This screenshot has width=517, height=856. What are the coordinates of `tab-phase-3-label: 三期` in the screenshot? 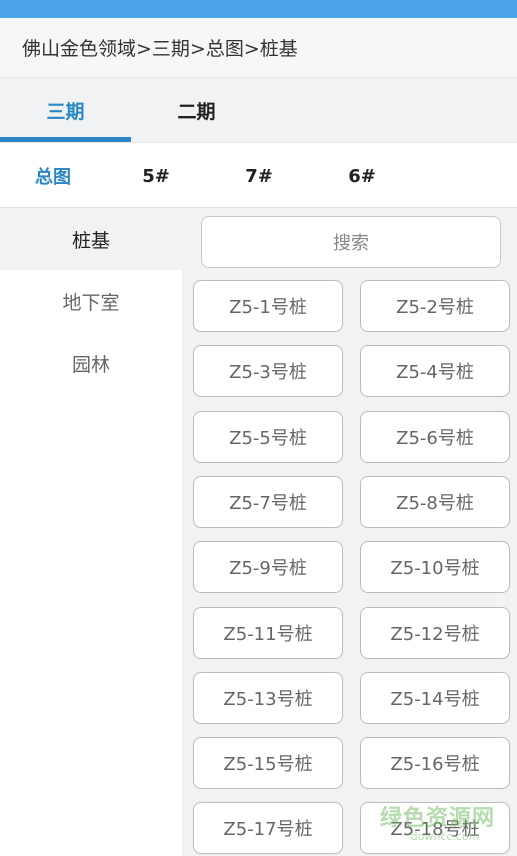 It's located at (65, 111).